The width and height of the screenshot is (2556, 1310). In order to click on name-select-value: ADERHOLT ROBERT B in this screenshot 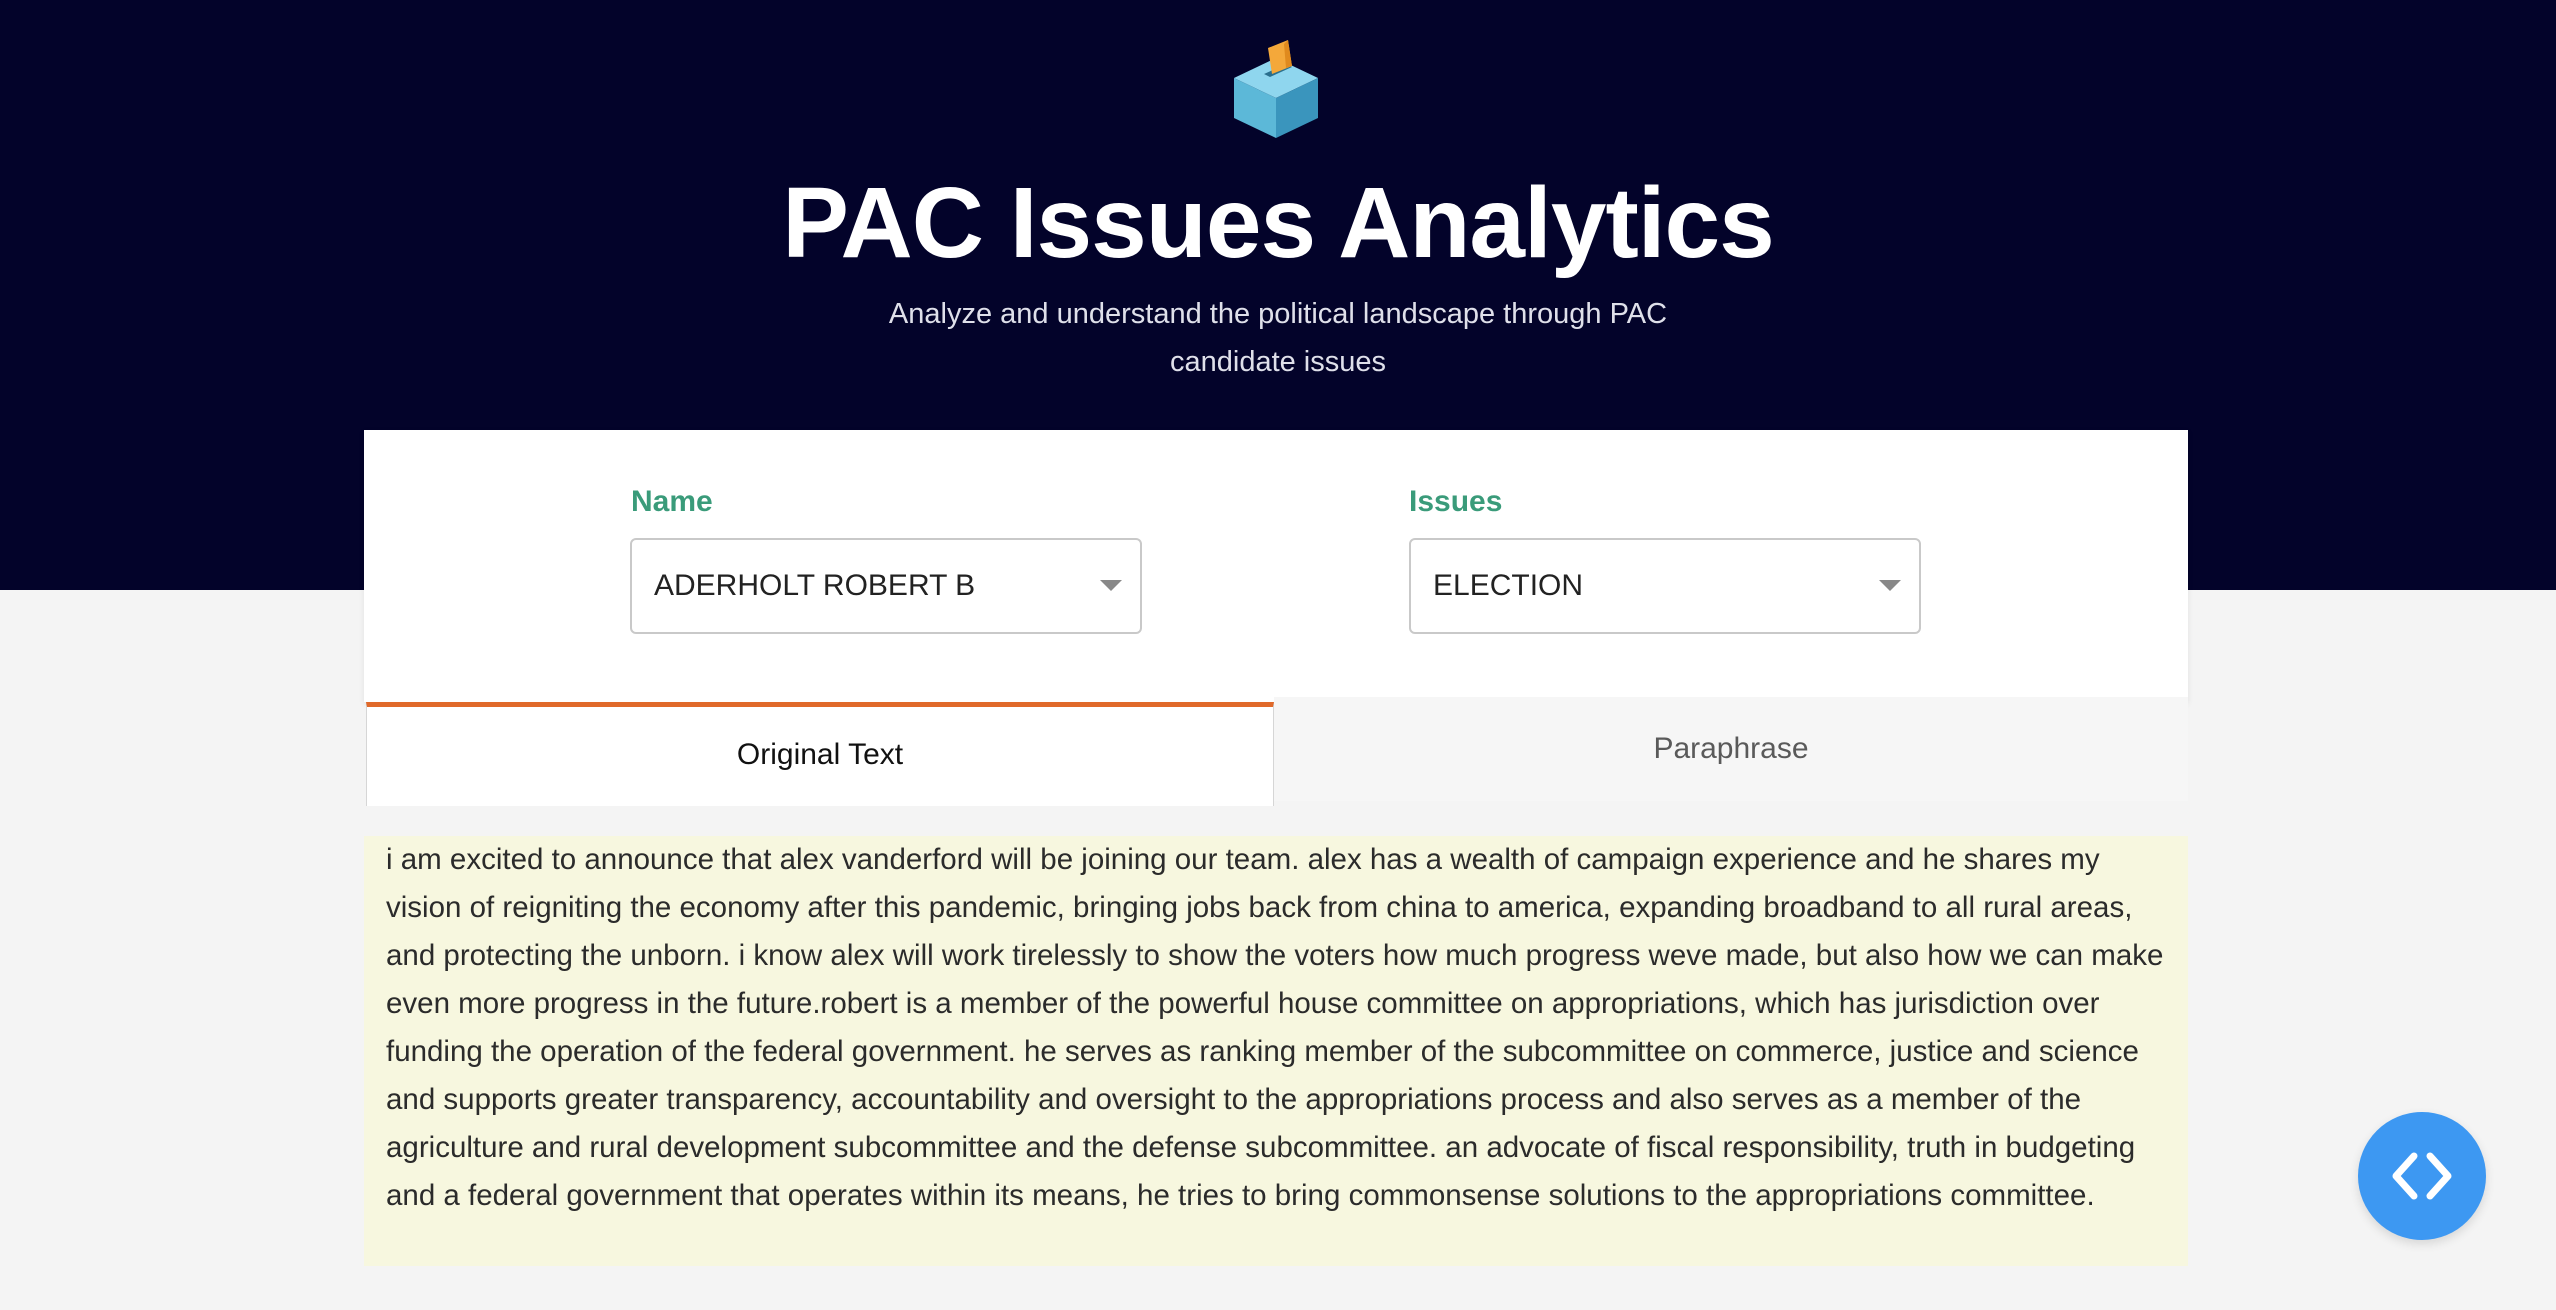, I will do `click(815, 585)`.